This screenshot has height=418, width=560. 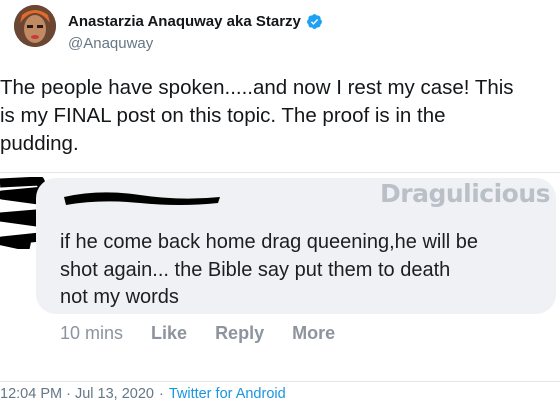 I want to click on watermark-logo: Dragulicious, so click(x=465, y=193).